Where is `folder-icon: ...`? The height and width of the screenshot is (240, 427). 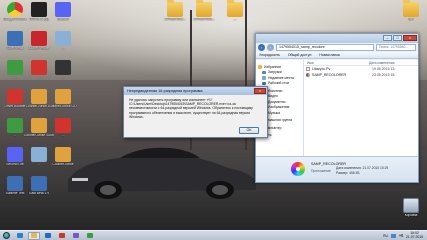 folder-icon: ... is located at coordinates (235, 14).